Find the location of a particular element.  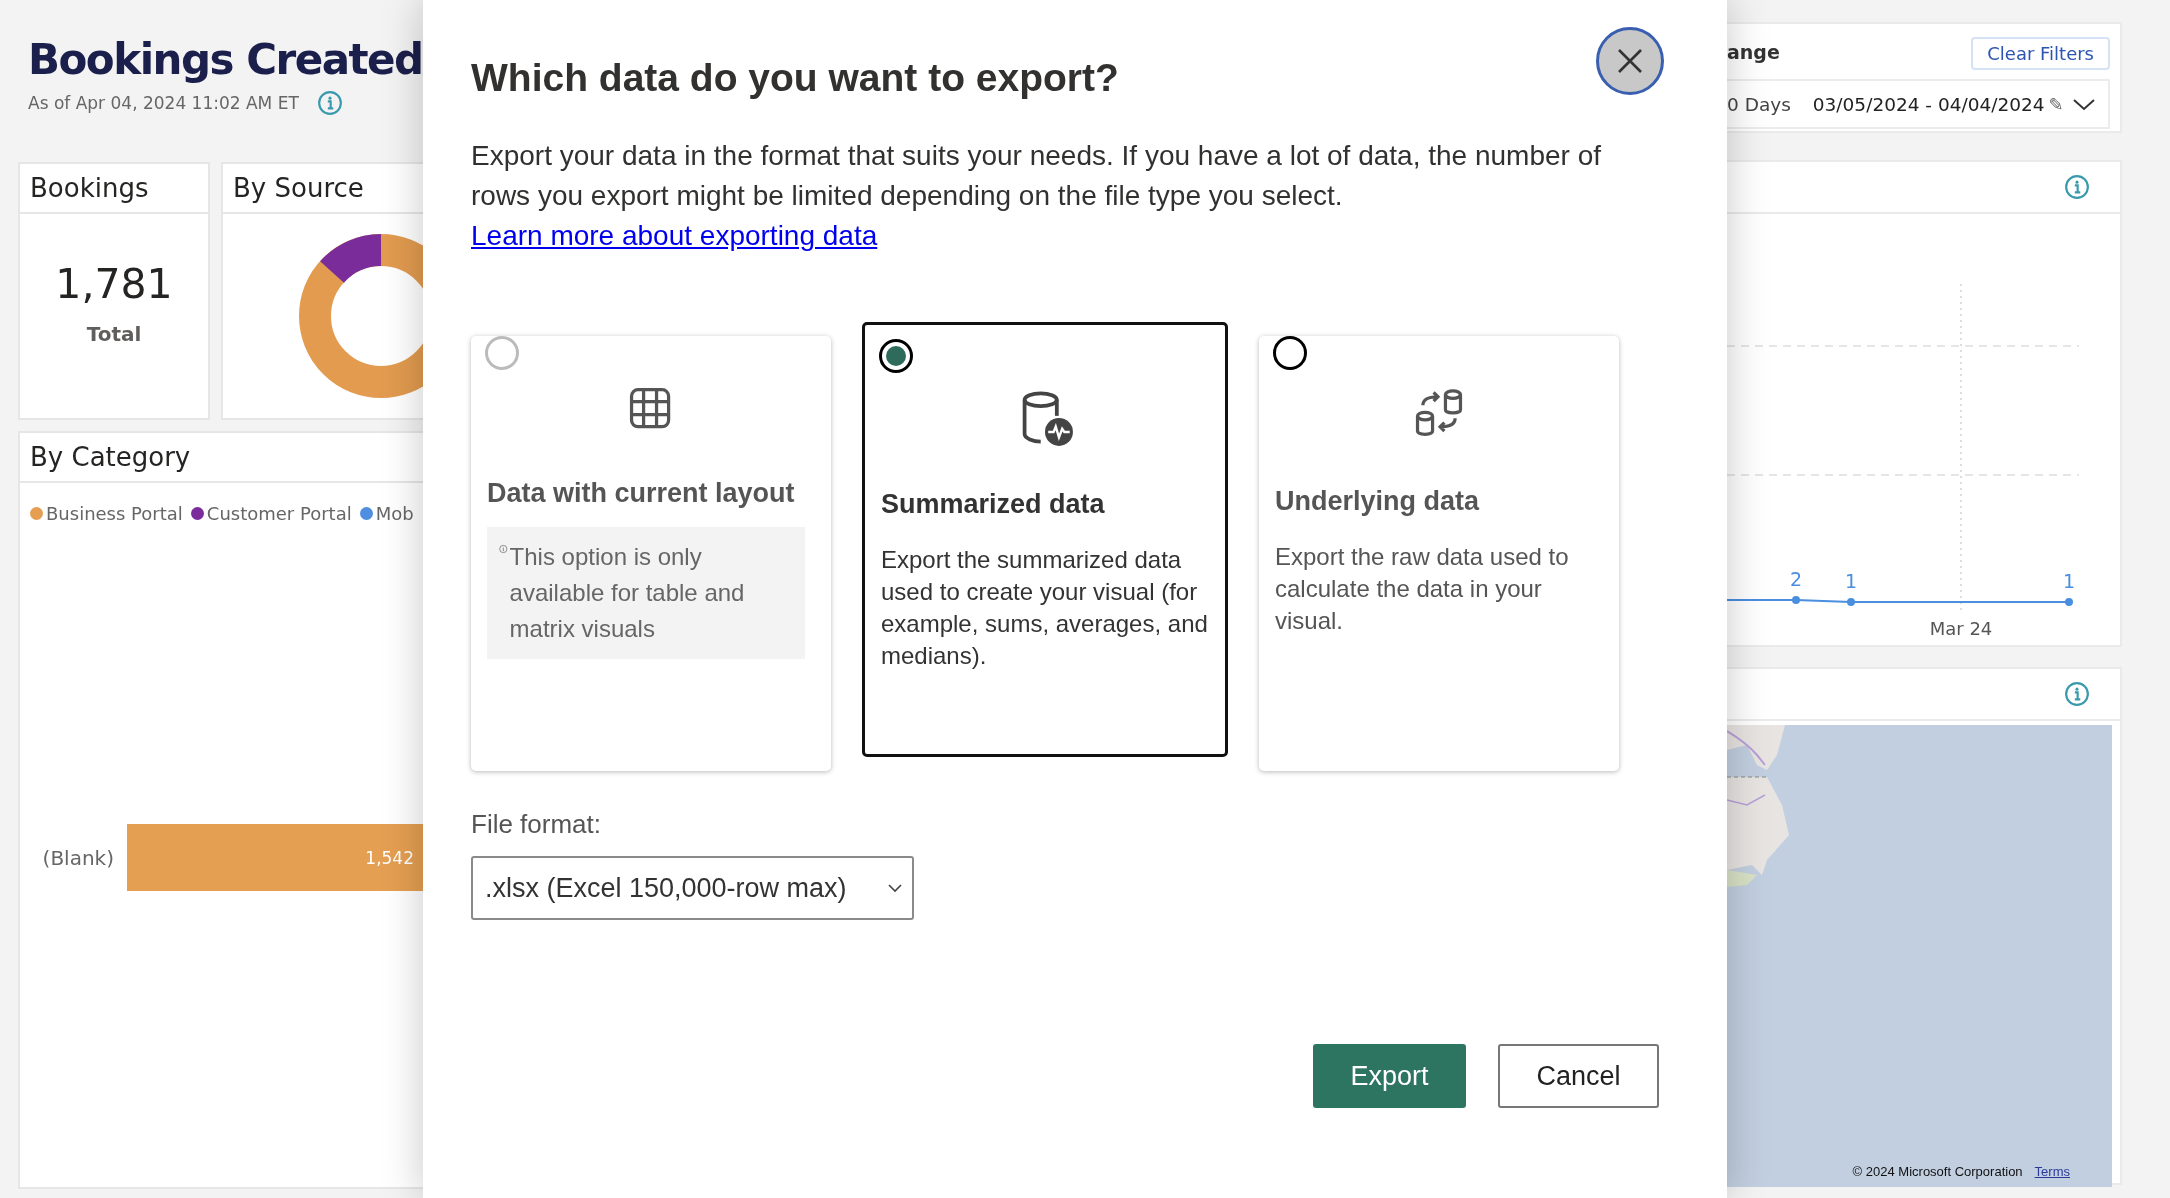

option-title: Summarized data is located at coordinates (993, 504).